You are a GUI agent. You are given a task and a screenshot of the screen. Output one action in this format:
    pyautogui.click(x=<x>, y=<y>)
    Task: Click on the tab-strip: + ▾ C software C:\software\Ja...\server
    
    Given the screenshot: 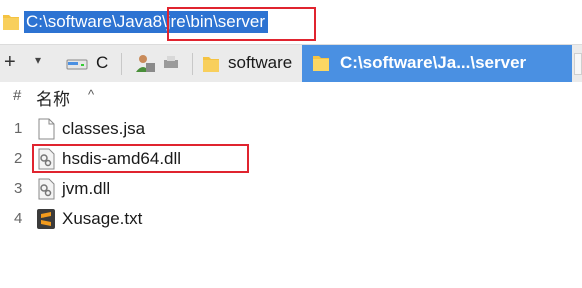 What is the action you would take?
    pyautogui.click(x=291, y=63)
    